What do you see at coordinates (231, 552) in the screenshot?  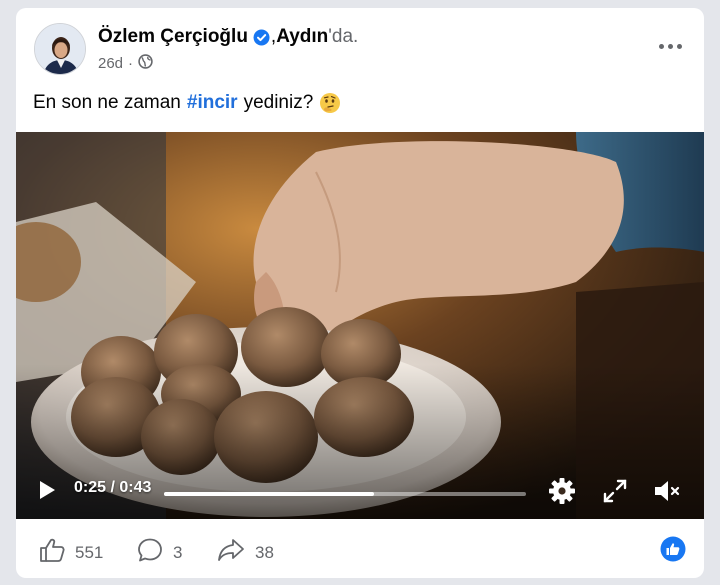 I see `share-icon` at bounding box center [231, 552].